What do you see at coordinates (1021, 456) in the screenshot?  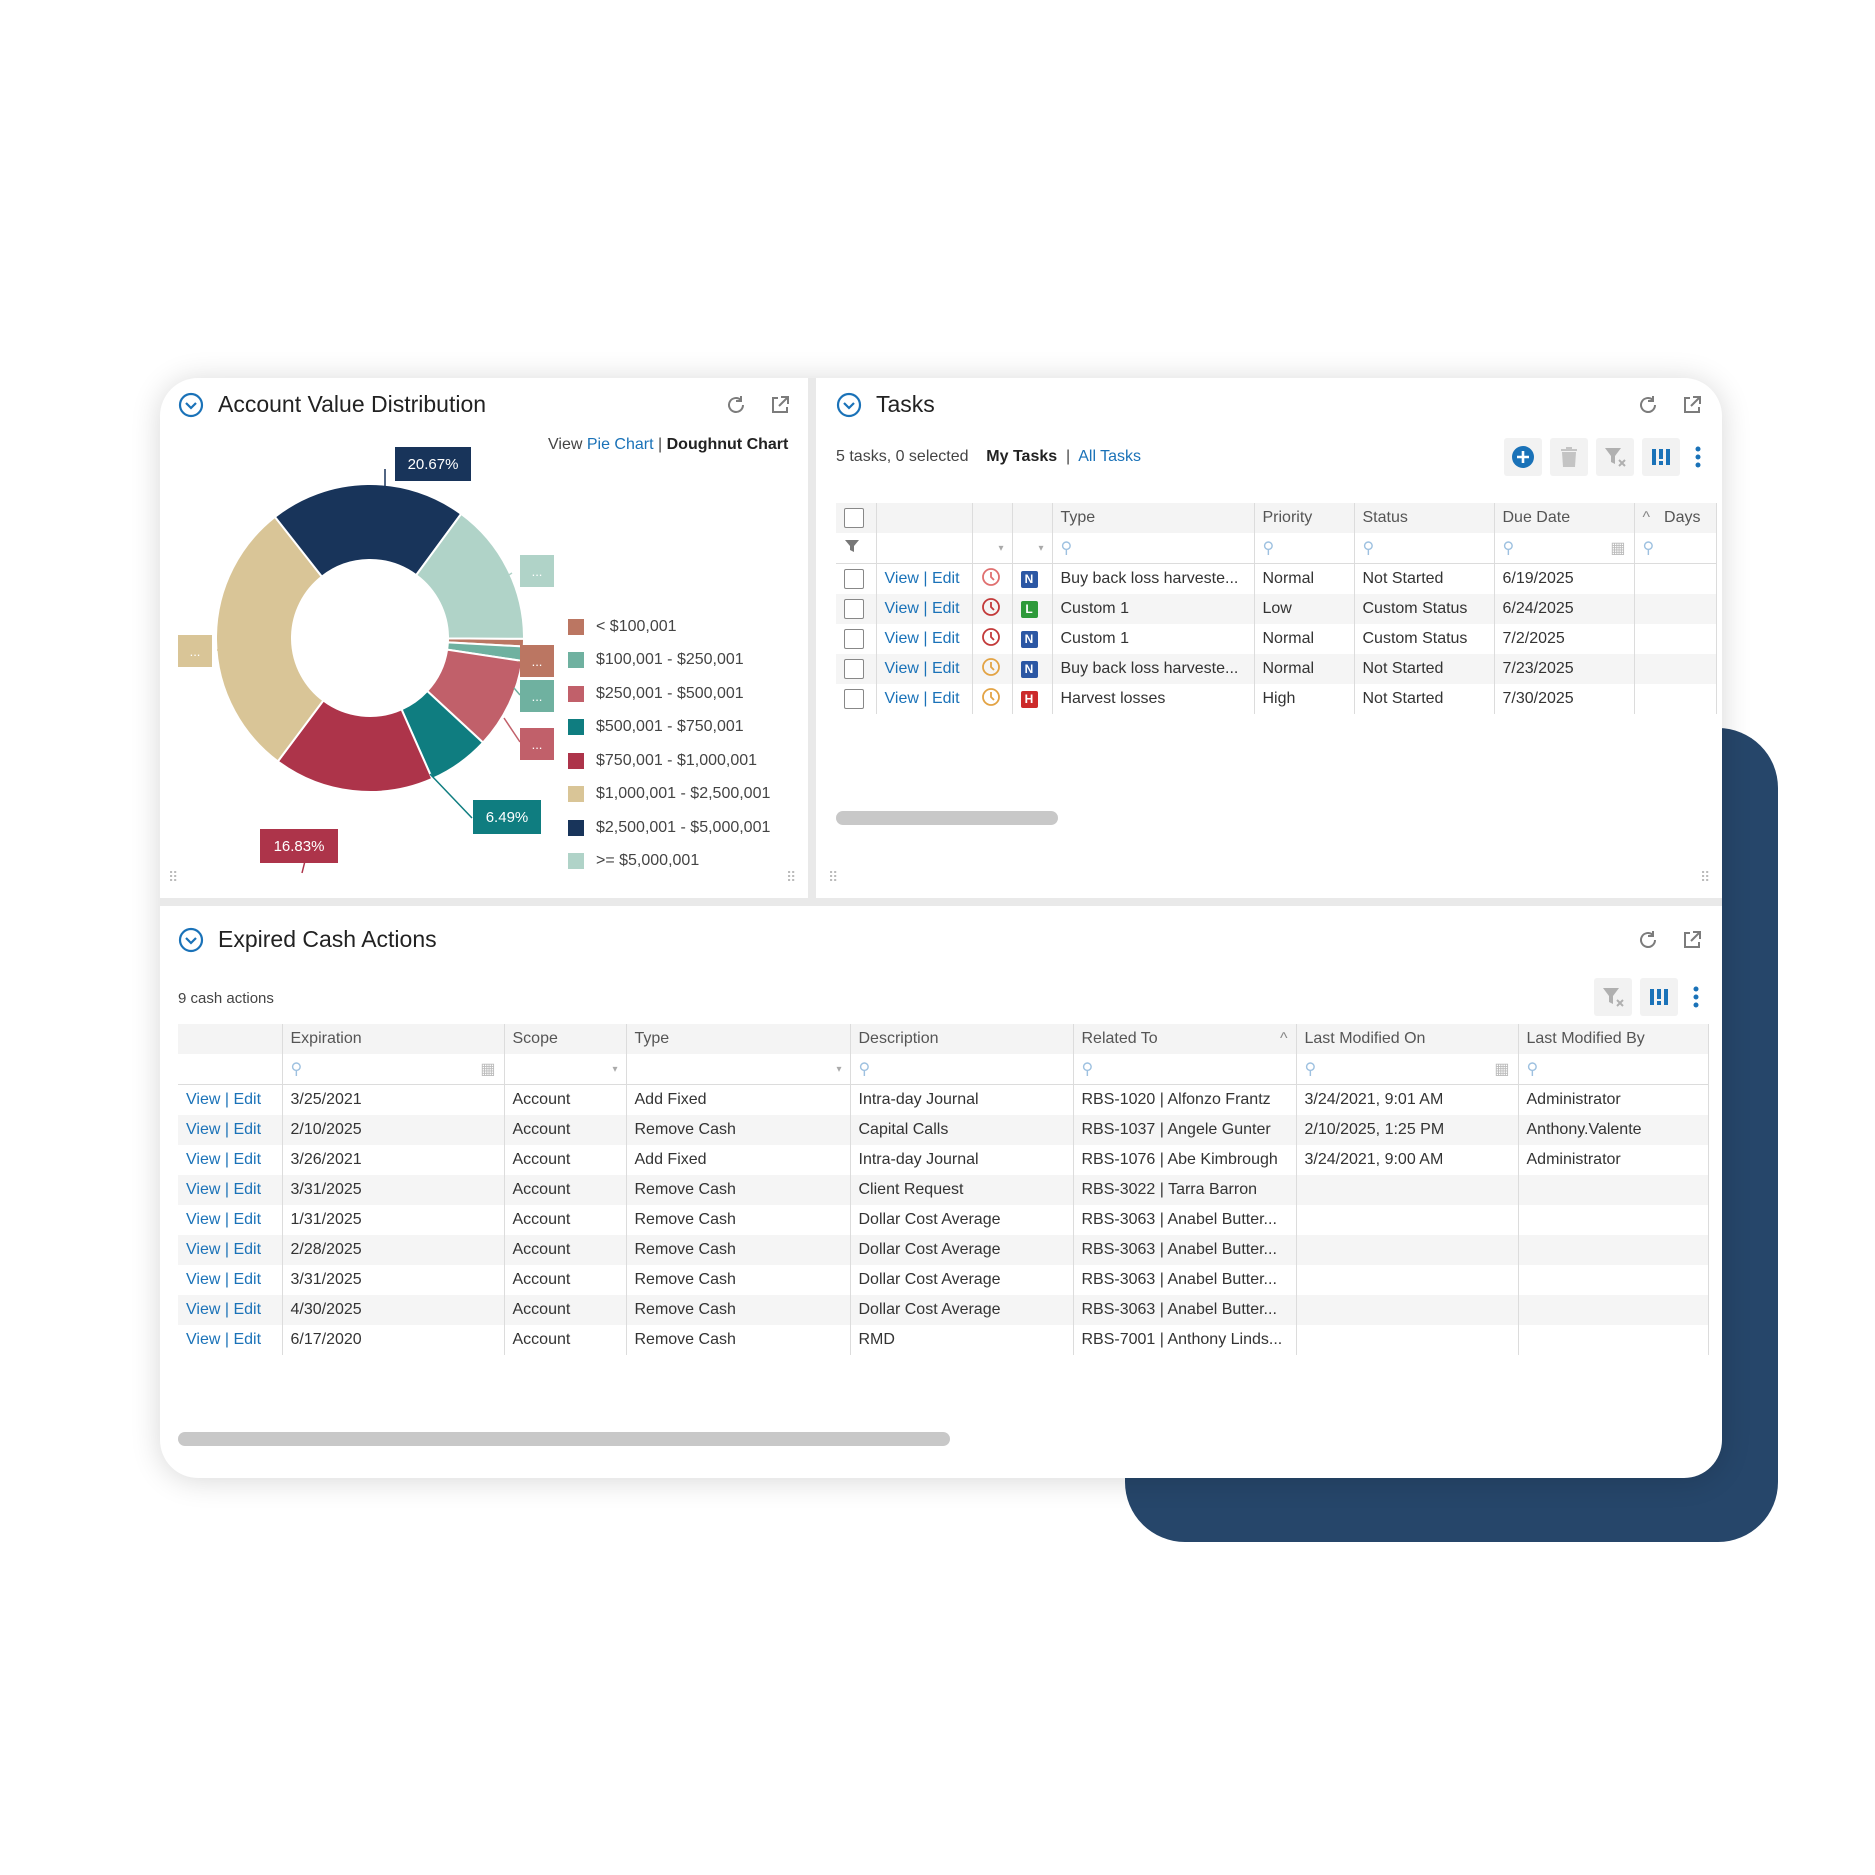 I see `my-tasks-link: My Tasks` at bounding box center [1021, 456].